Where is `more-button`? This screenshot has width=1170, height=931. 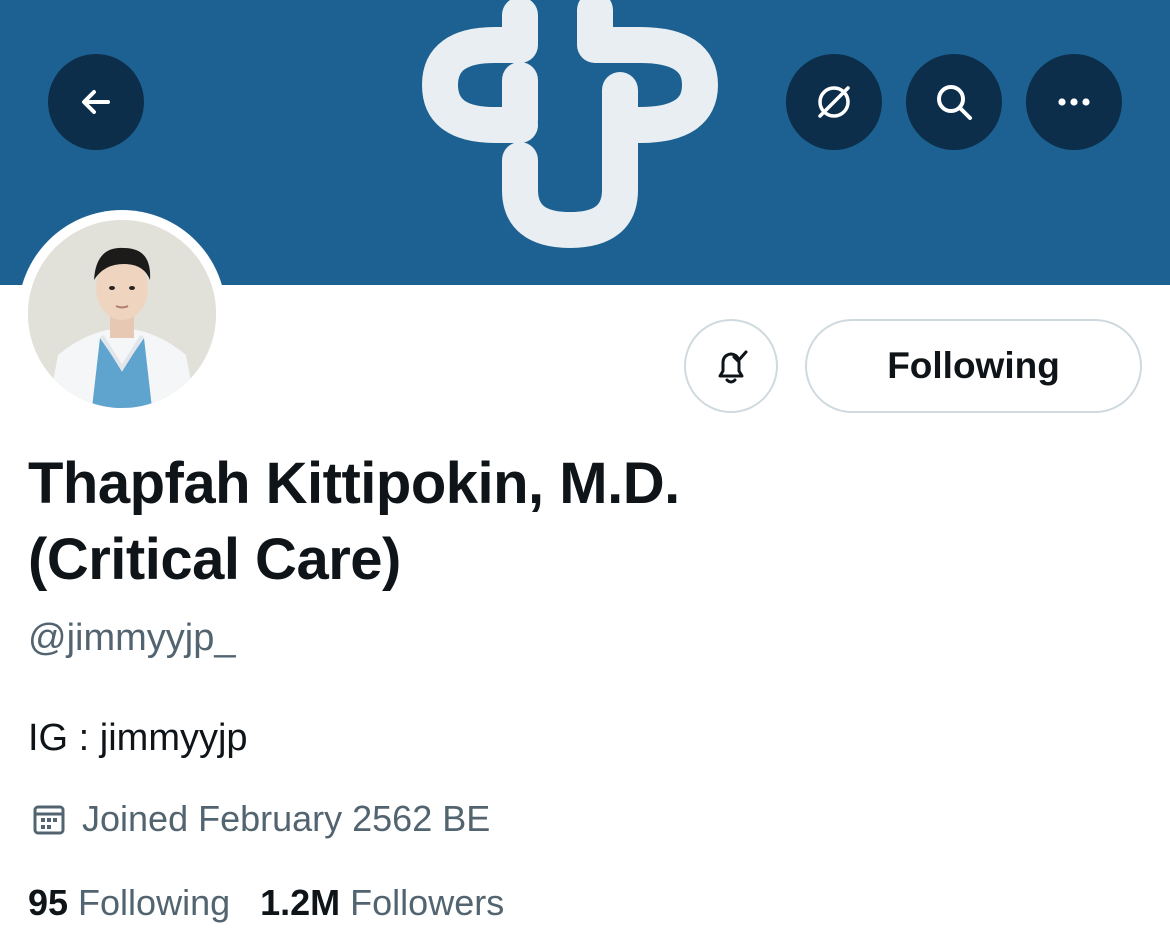
more-button is located at coordinates (1074, 102).